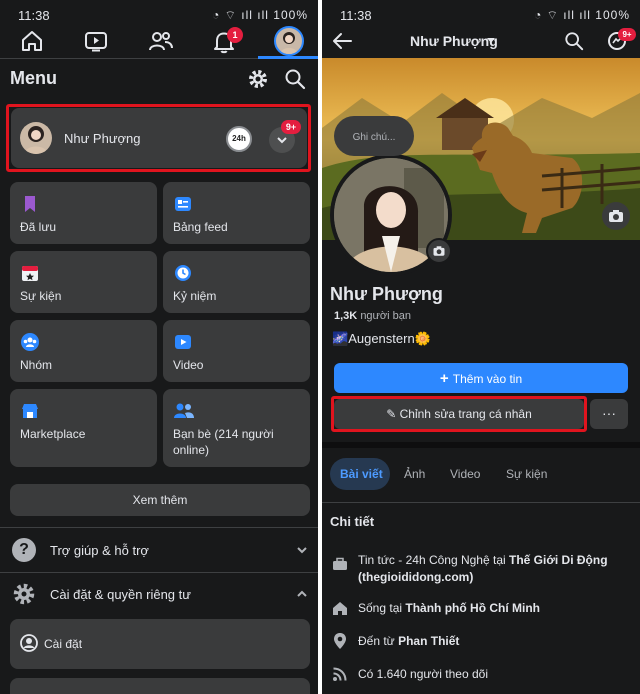 This screenshot has height=694, width=640. What do you see at coordinates (188, 365) in the screenshot?
I see `shortcut-label: Video` at bounding box center [188, 365].